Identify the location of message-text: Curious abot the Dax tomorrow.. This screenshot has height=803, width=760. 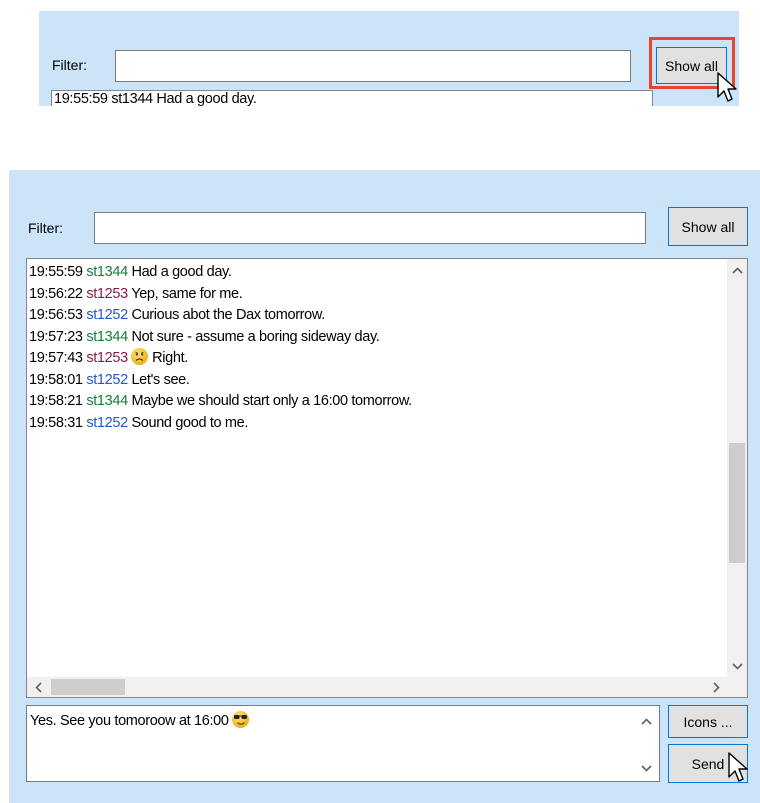
(228, 315).